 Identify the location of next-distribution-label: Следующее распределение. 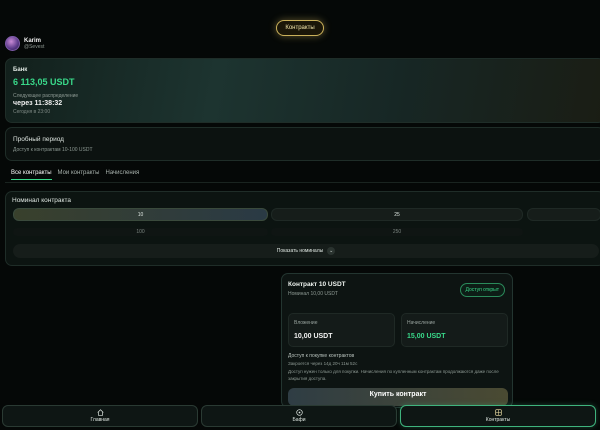
(46, 96).